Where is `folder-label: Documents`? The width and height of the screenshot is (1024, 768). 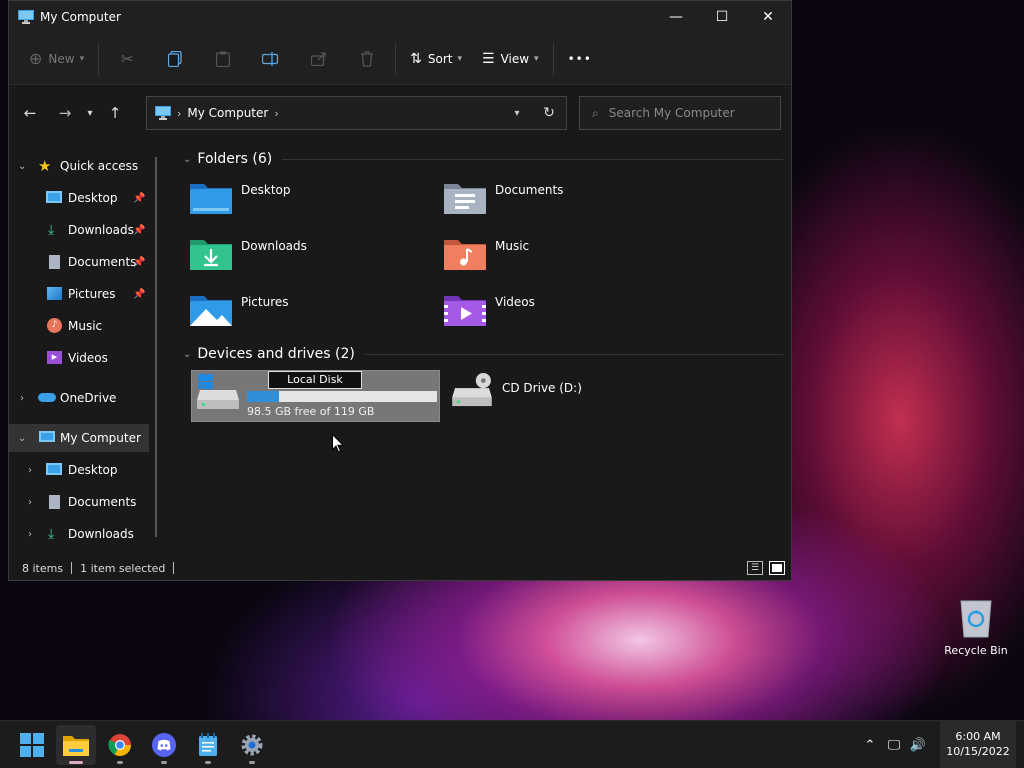 folder-label: Documents is located at coordinates (529, 190).